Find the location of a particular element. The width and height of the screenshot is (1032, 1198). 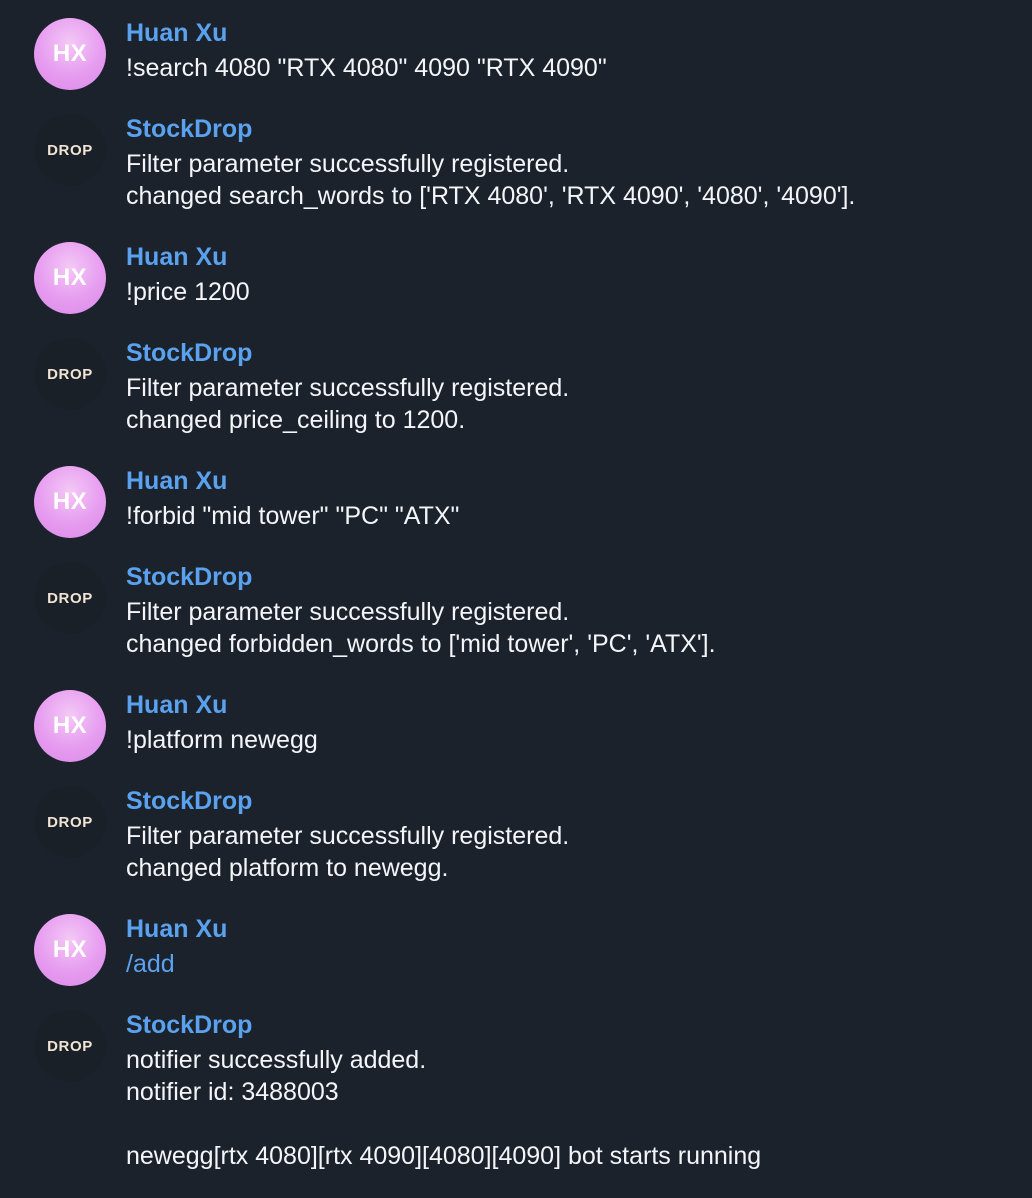

message-text: changed price_ceiling to 1200. is located at coordinates (296, 420).